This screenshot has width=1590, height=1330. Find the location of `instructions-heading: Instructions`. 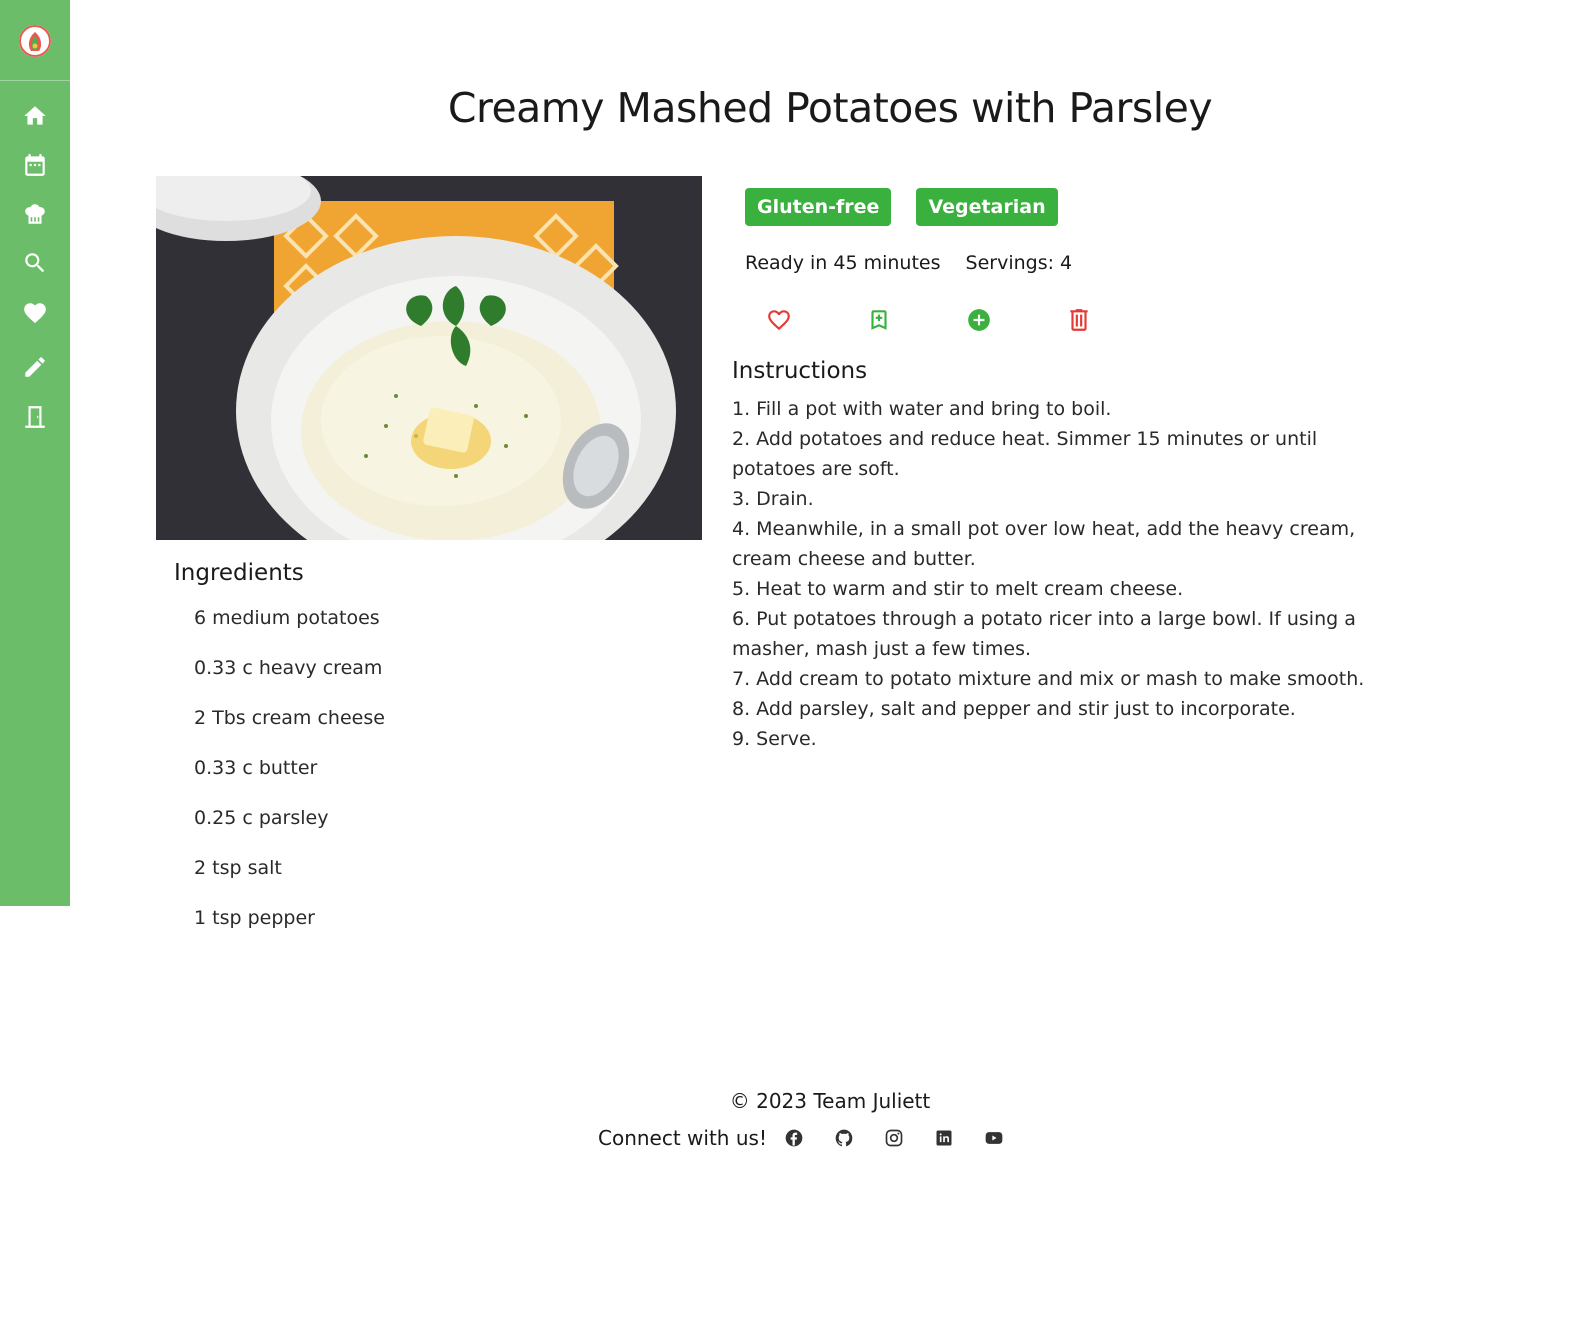

instructions-heading: Instructions is located at coordinates (800, 371).